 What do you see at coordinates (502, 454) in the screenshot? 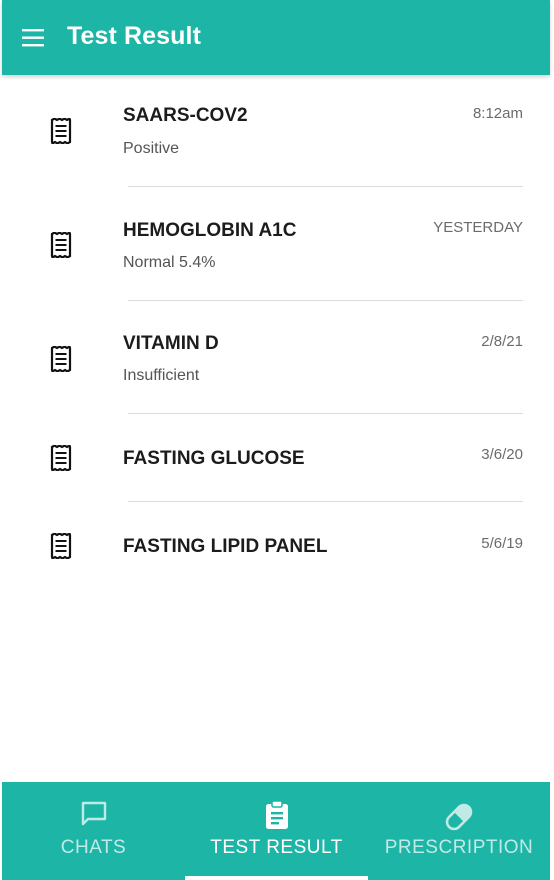
I see `test-date: 3/6/20` at bounding box center [502, 454].